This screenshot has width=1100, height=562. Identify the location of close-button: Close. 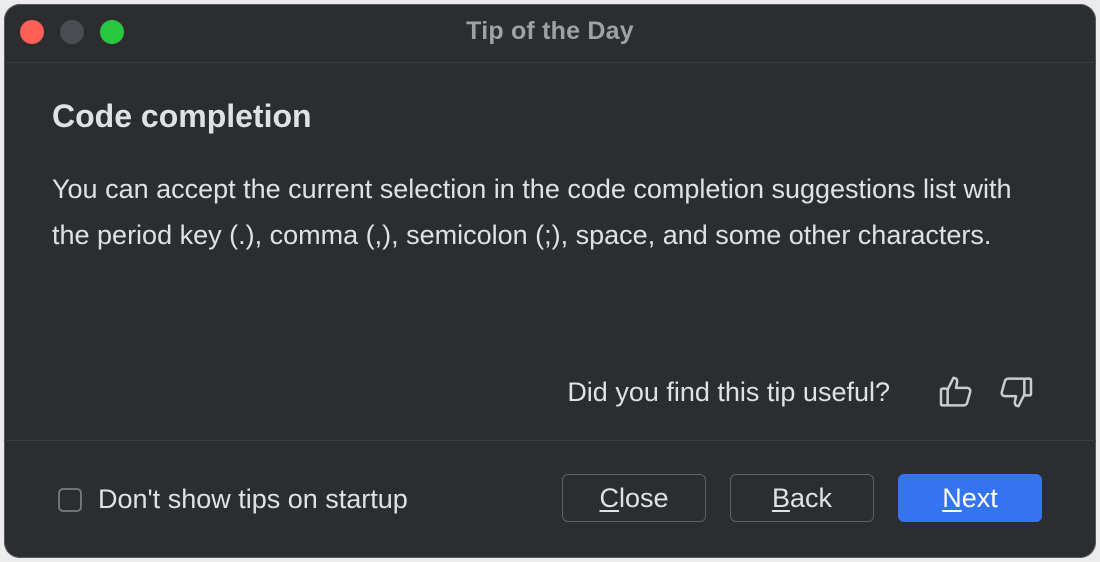
(634, 498).